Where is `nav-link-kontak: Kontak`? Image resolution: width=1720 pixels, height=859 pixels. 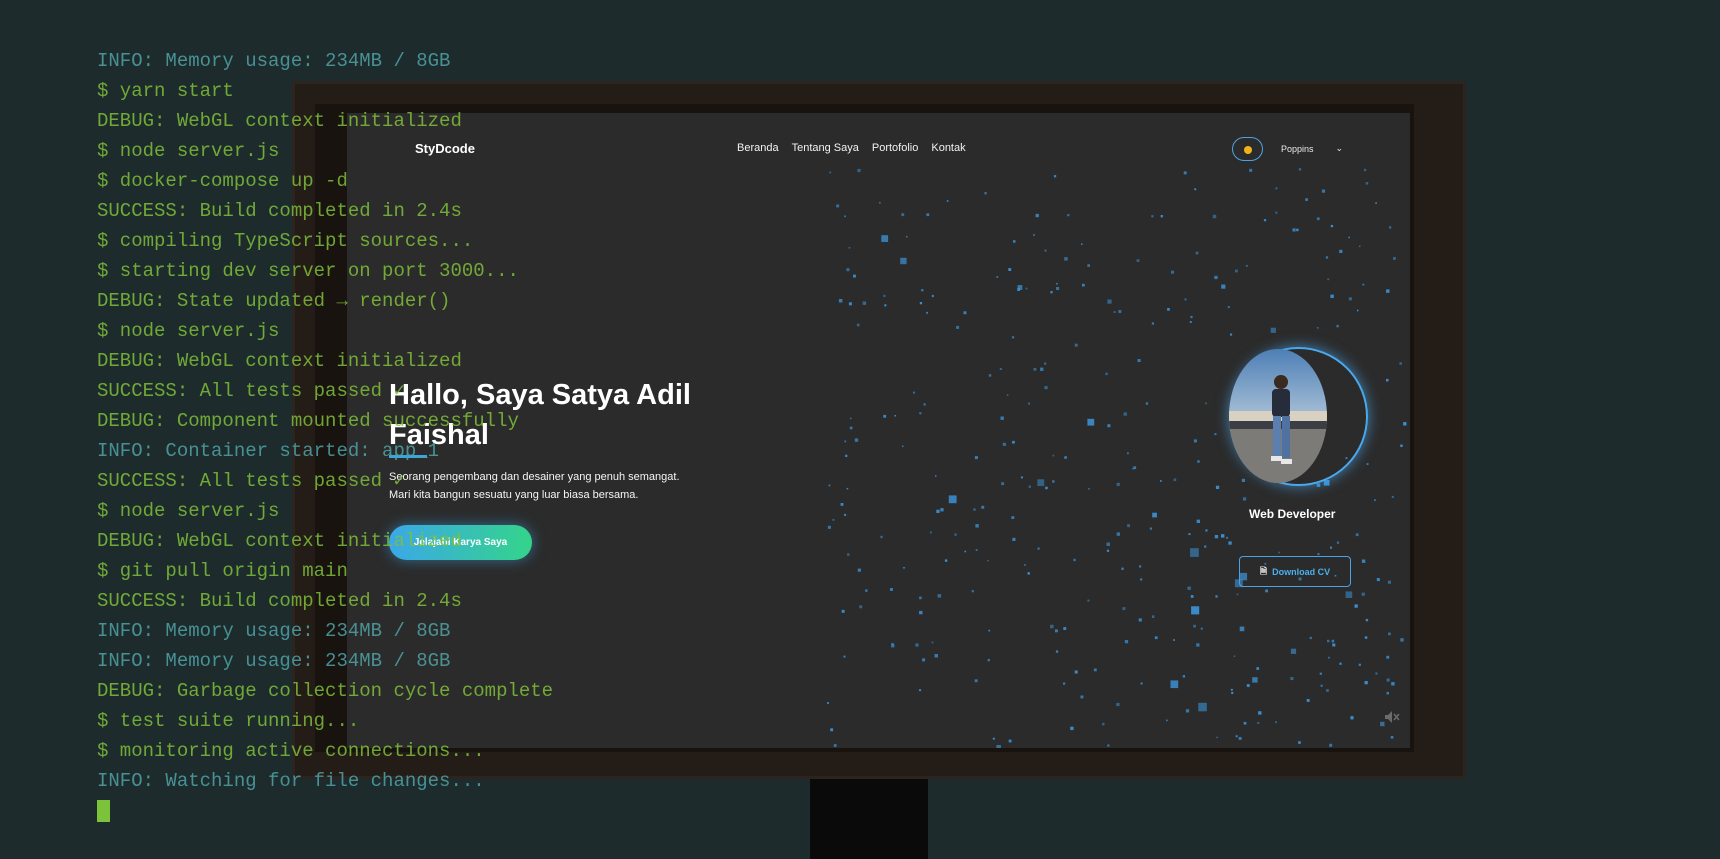 nav-link-kontak: Kontak is located at coordinates (948, 148).